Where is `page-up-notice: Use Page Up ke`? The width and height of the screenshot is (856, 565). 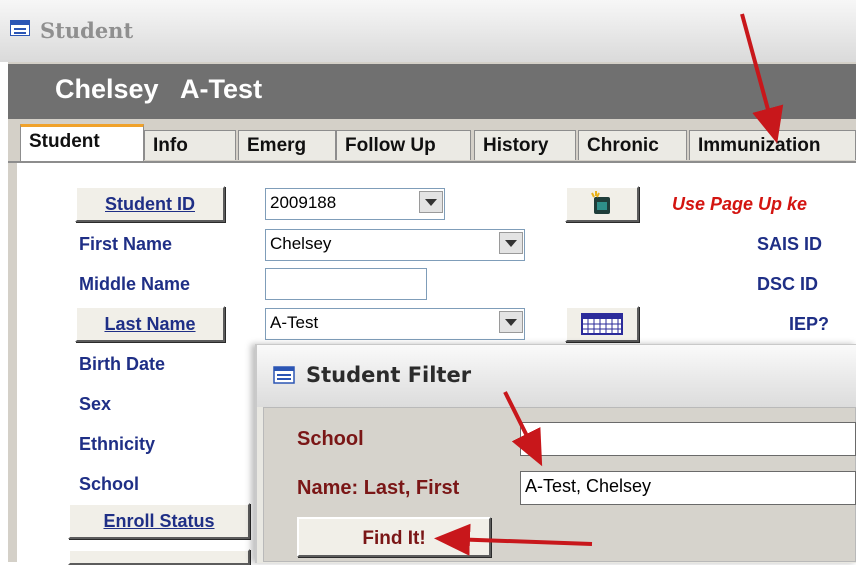 page-up-notice: Use Page Up ke is located at coordinates (740, 204).